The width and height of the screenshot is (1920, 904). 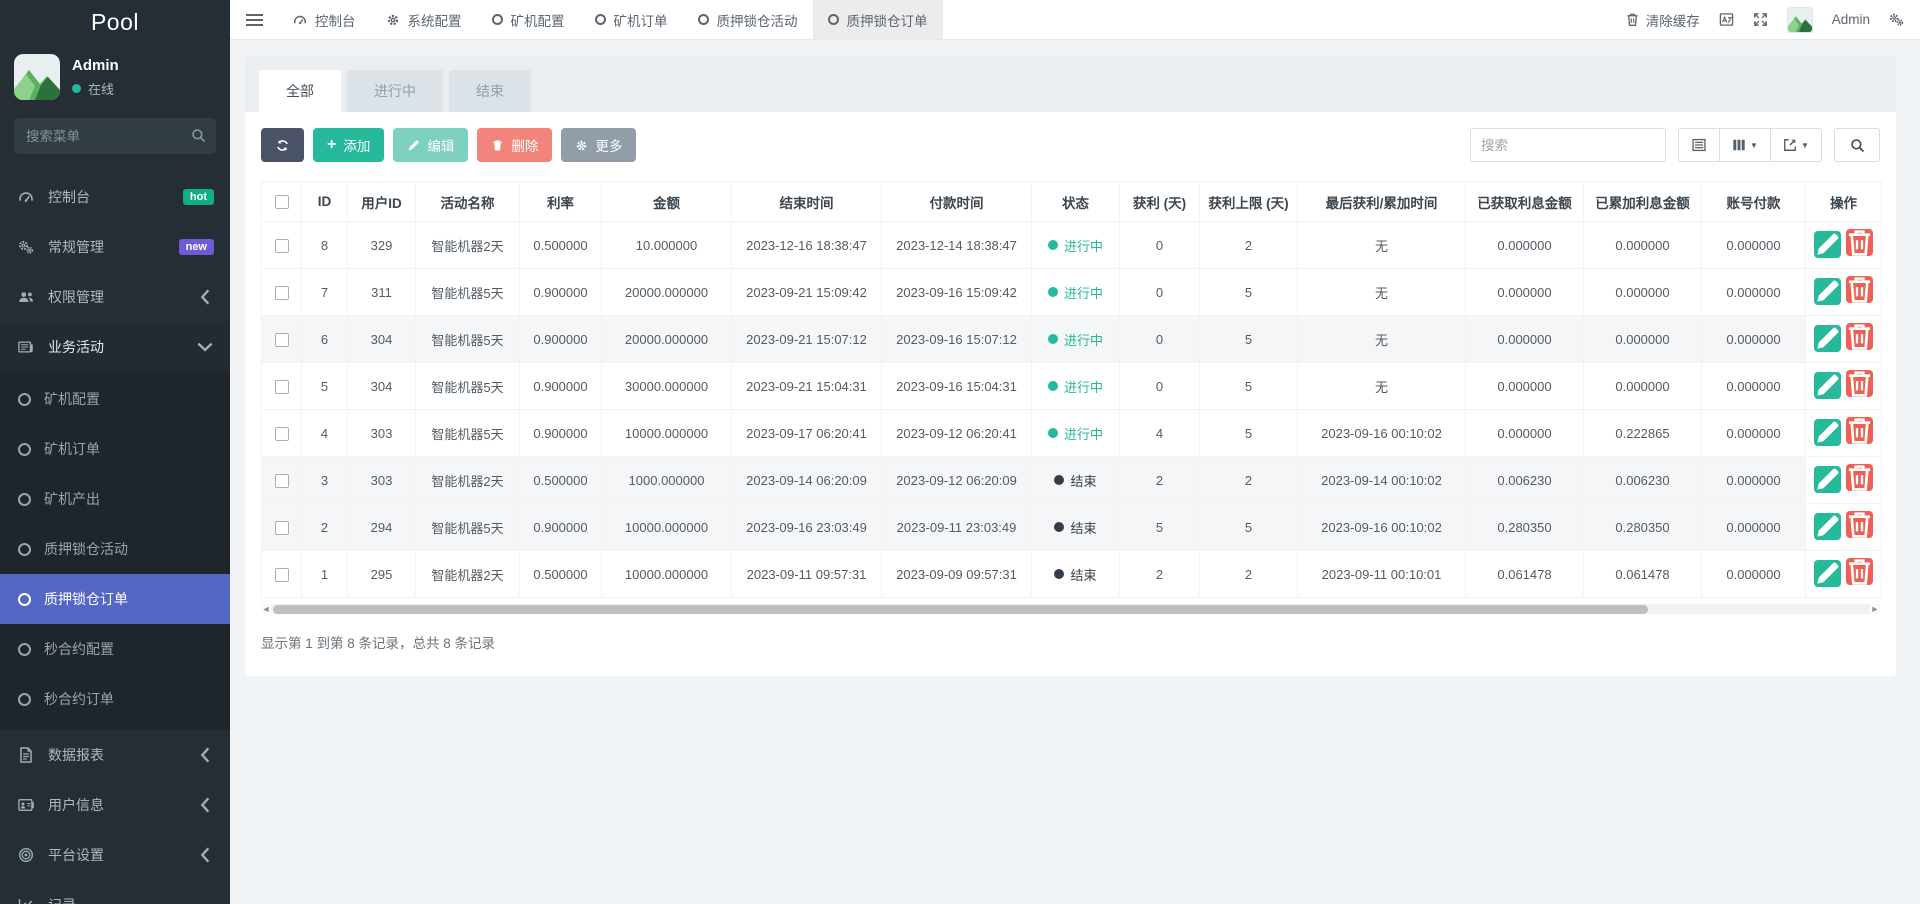 I want to click on topnav-tab-system-config: 系统配置, so click(x=424, y=19).